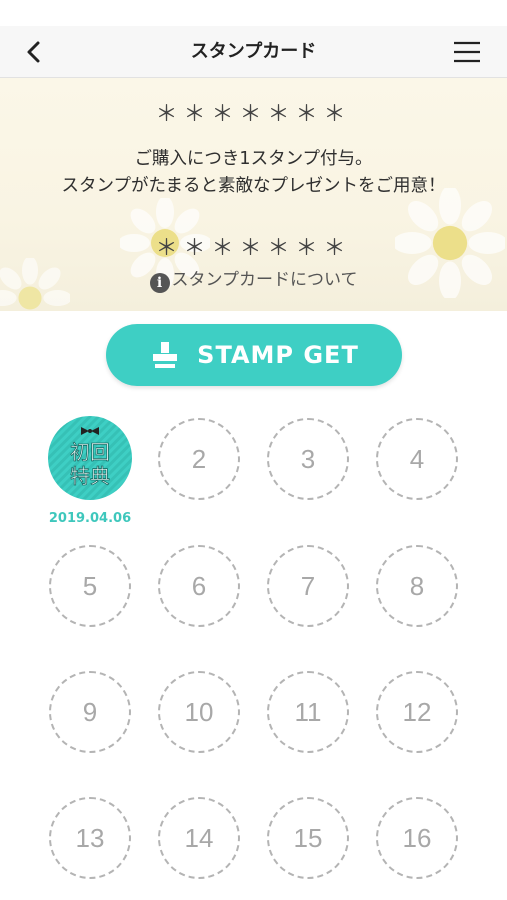 This screenshot has width=507, height=900. I want to click on stamp-slot: 15, so click(308, 838).